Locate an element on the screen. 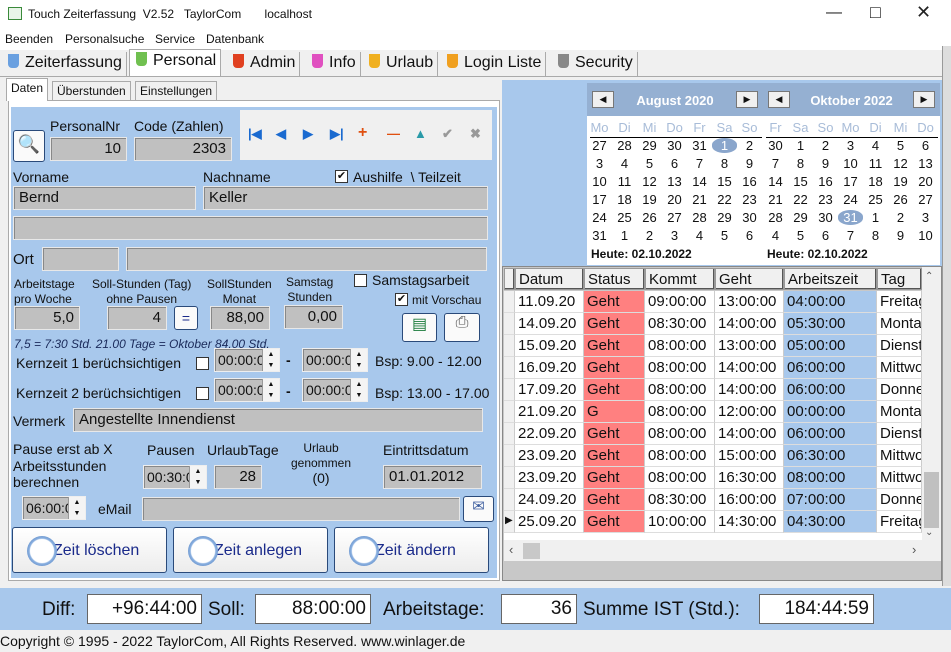 The width and height of the screenshot is (951, 652). zeit-anlegen-button: Zeit anlegen is located at coordinates (250, 550).